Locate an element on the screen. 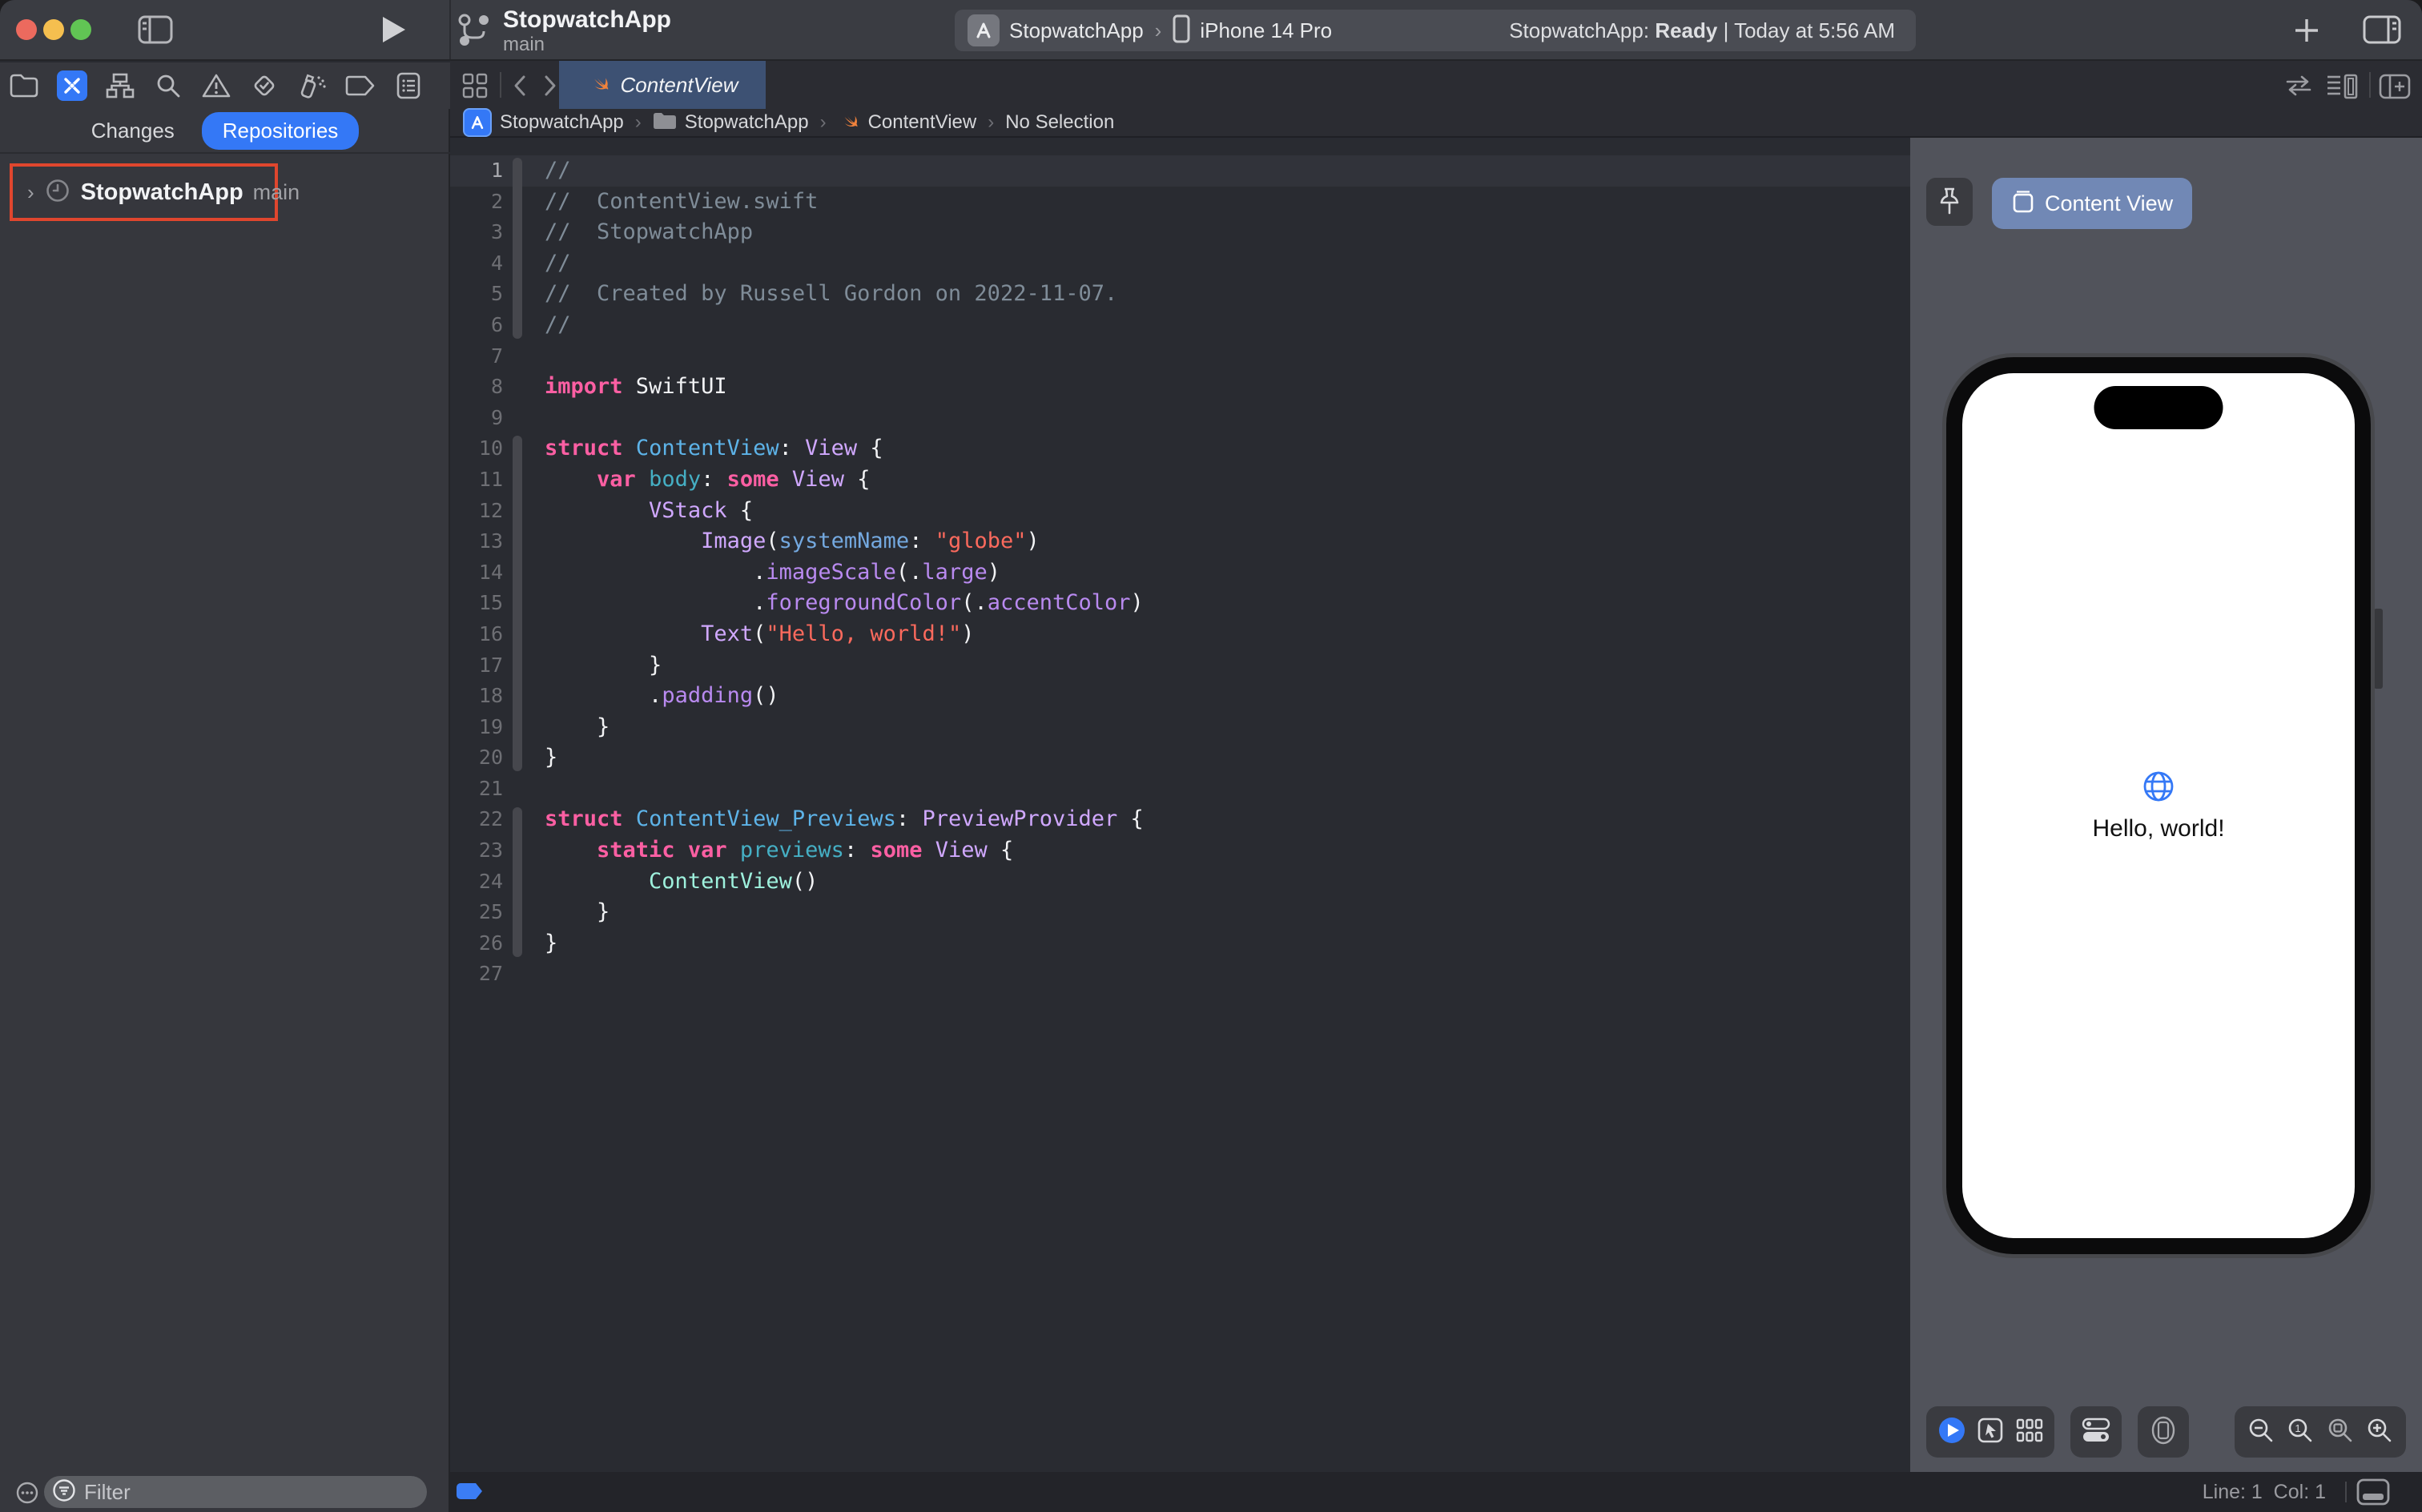  minimize-button is located at coordinates (54, 29).